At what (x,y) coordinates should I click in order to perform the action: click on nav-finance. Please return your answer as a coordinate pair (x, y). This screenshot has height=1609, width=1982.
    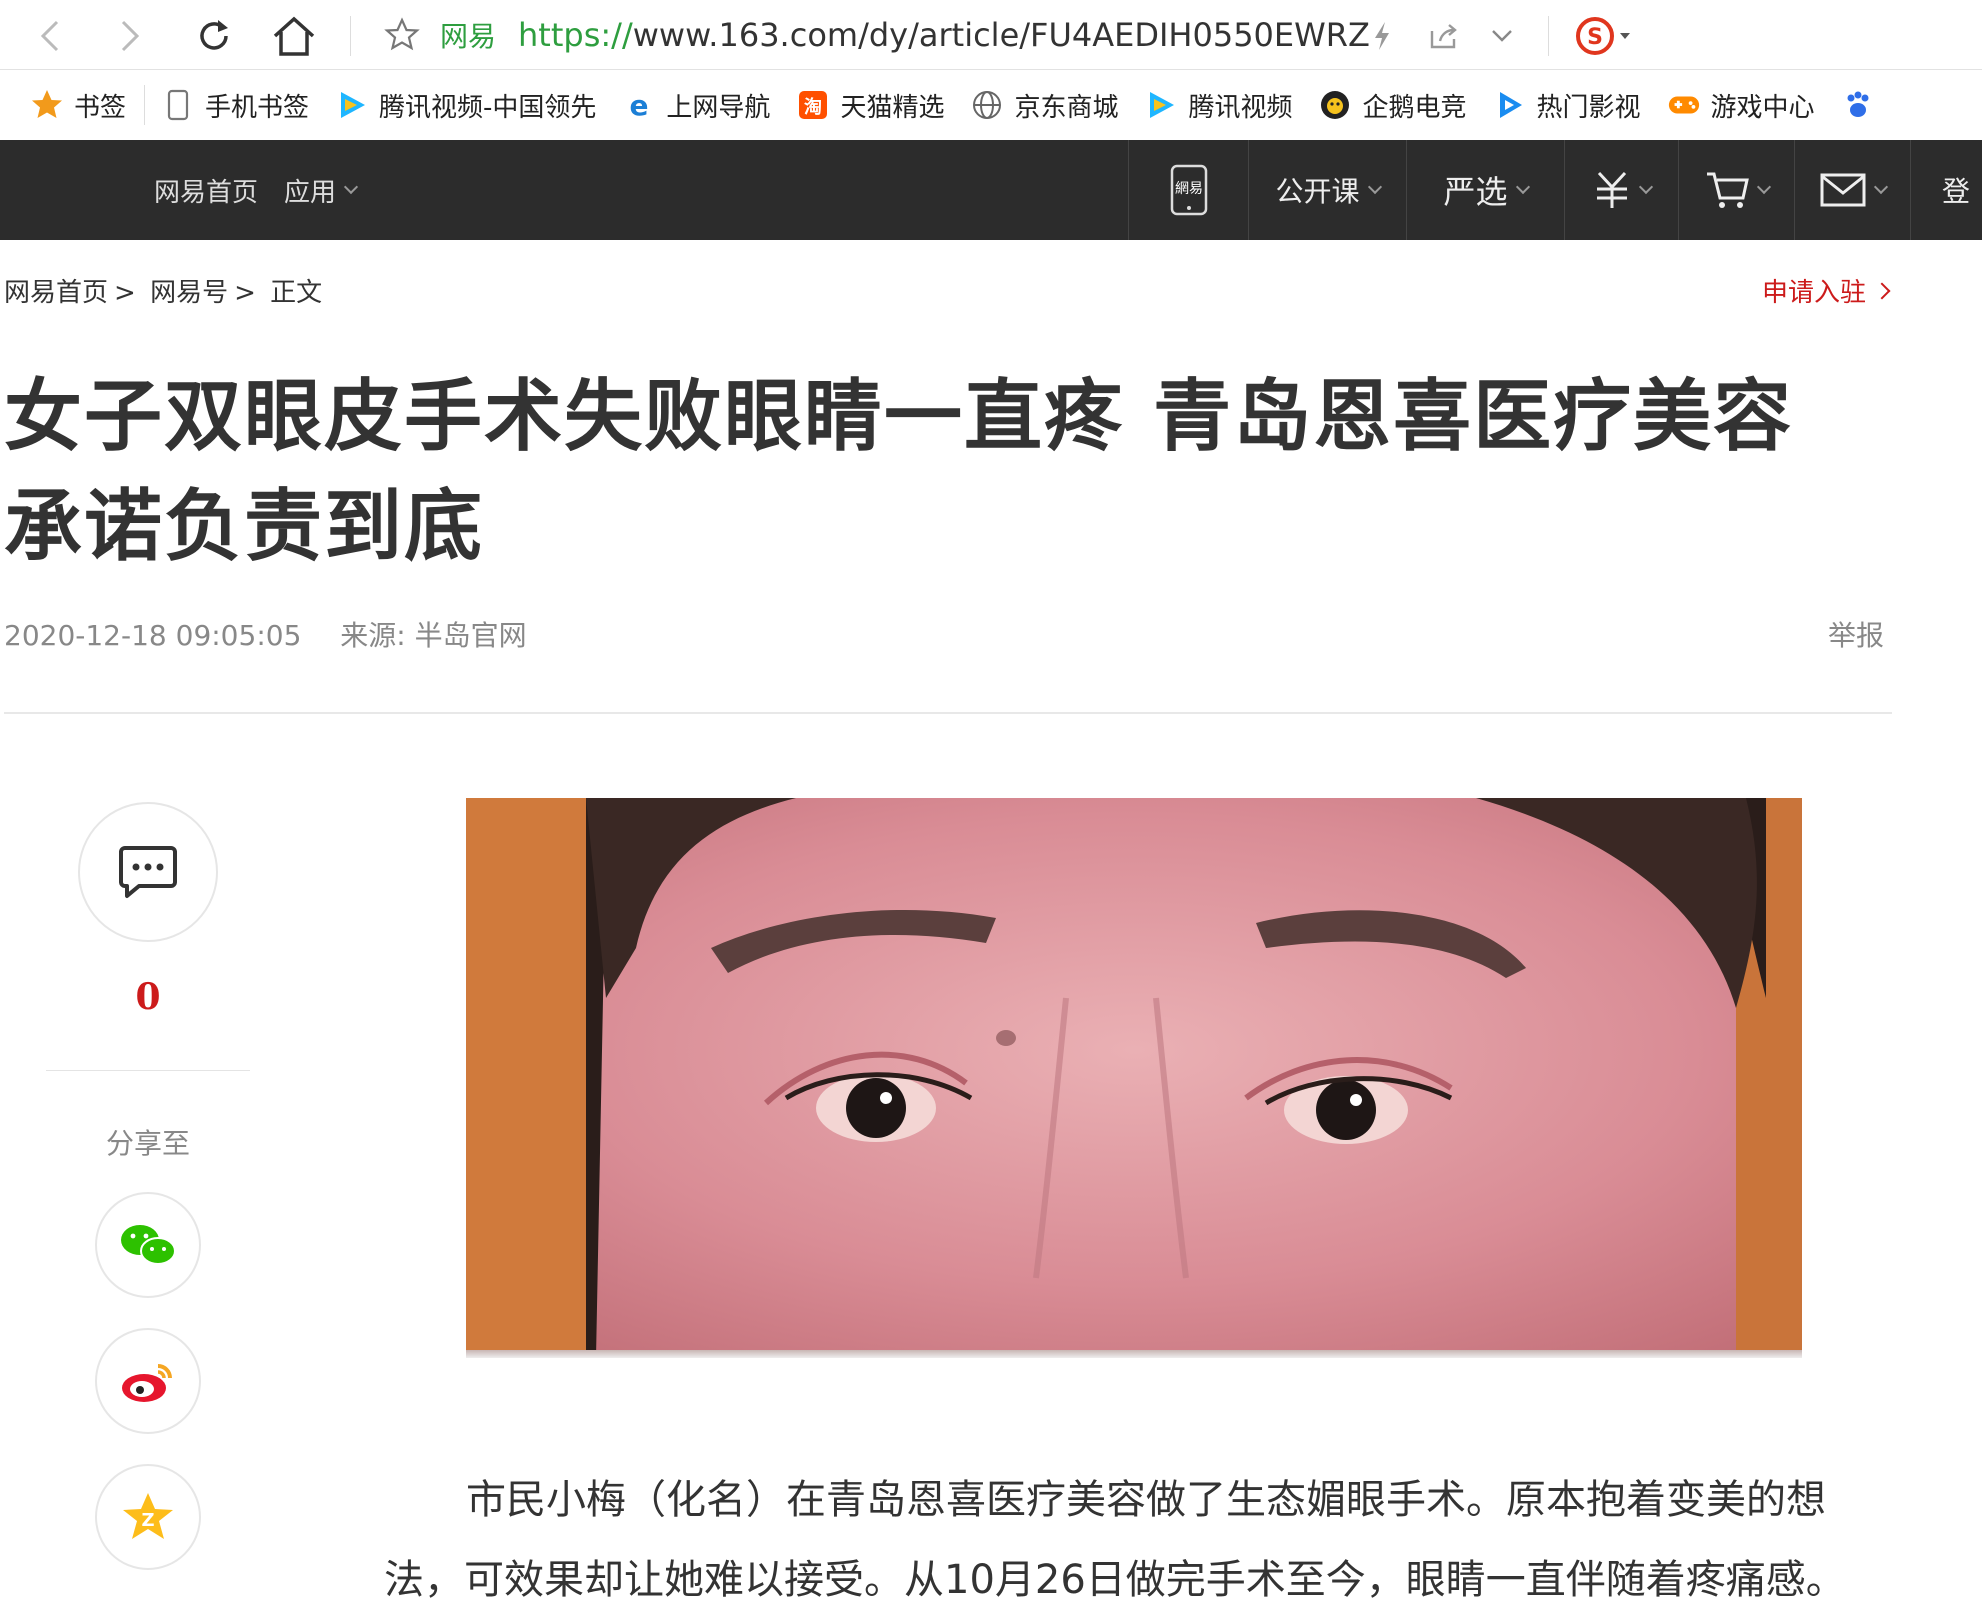
    Looking at the image, I should click on (1621, 190).